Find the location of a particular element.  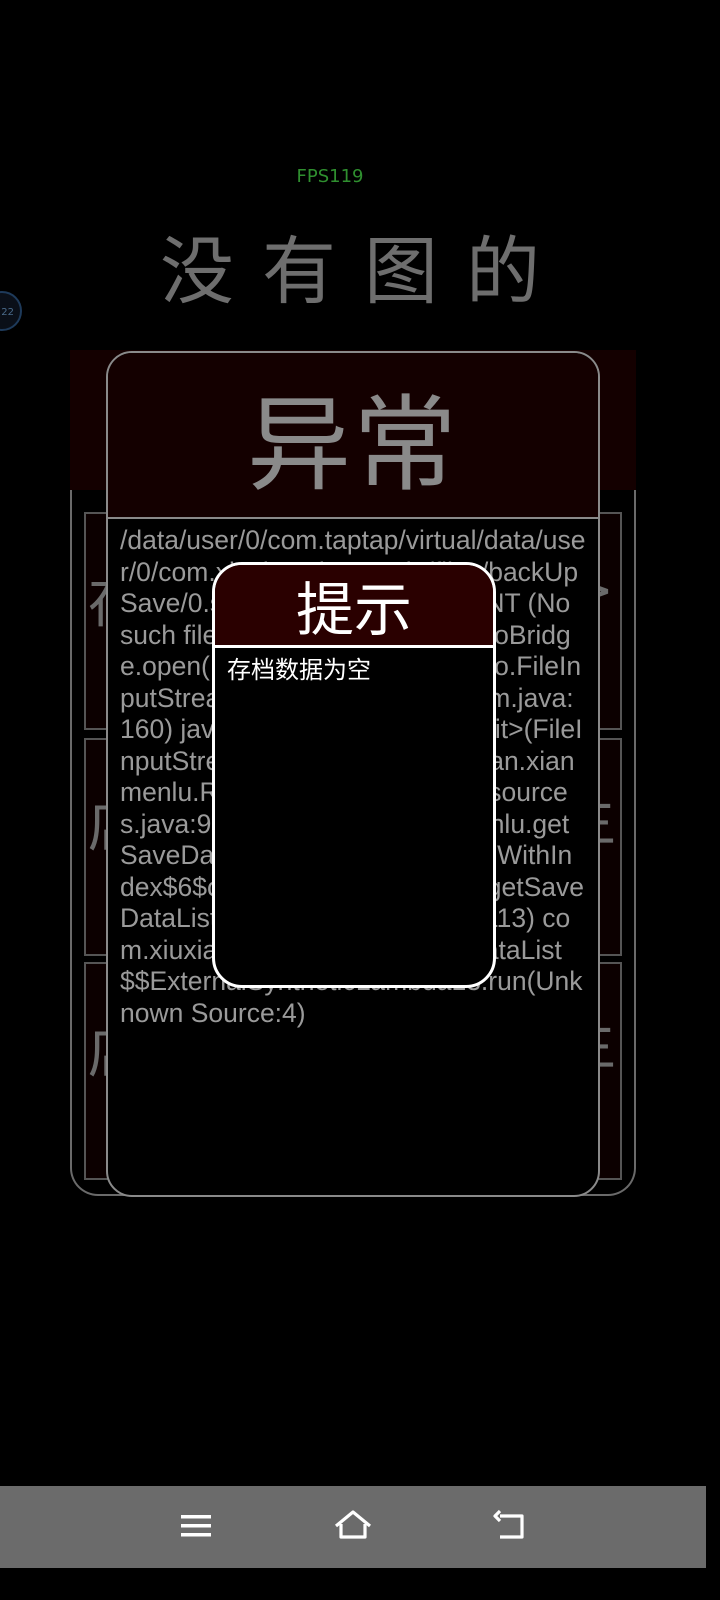

menu-button is located at coordinates (196, 1526).